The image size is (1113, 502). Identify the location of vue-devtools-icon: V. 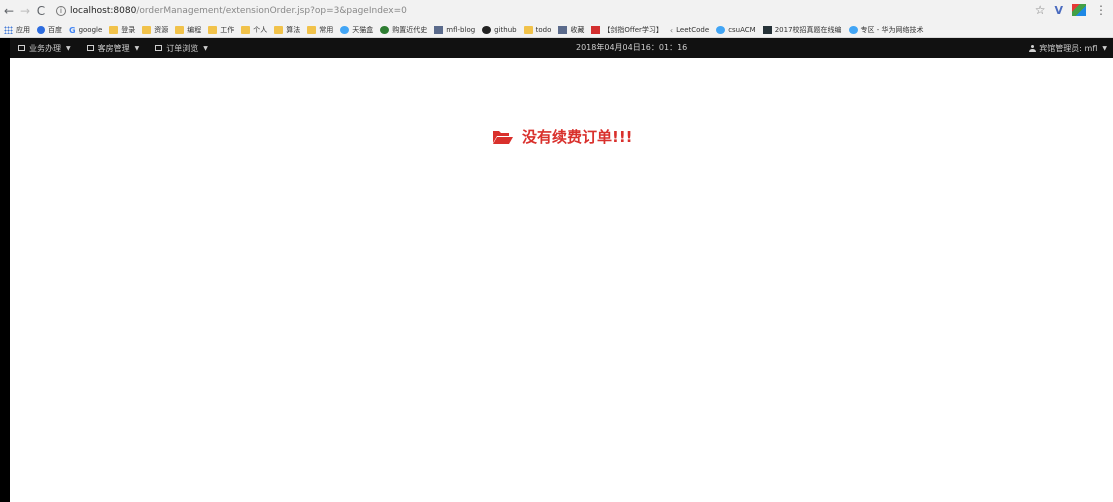
(1058, 10).